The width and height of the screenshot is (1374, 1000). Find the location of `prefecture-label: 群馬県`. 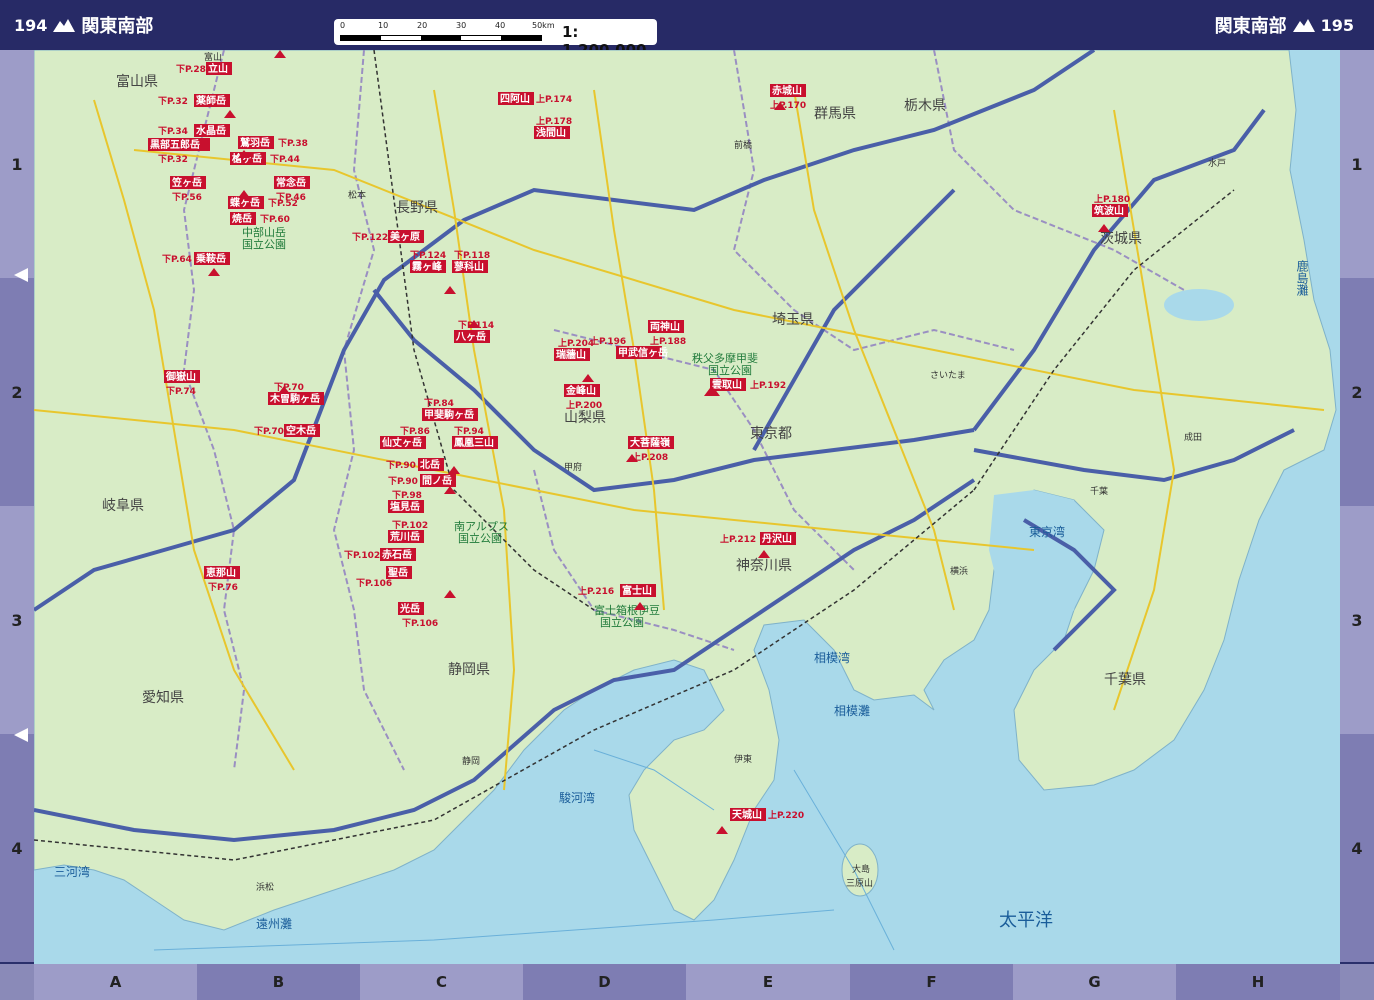

prefecture-label: 群馬県 is located at coordinates (835, 114).